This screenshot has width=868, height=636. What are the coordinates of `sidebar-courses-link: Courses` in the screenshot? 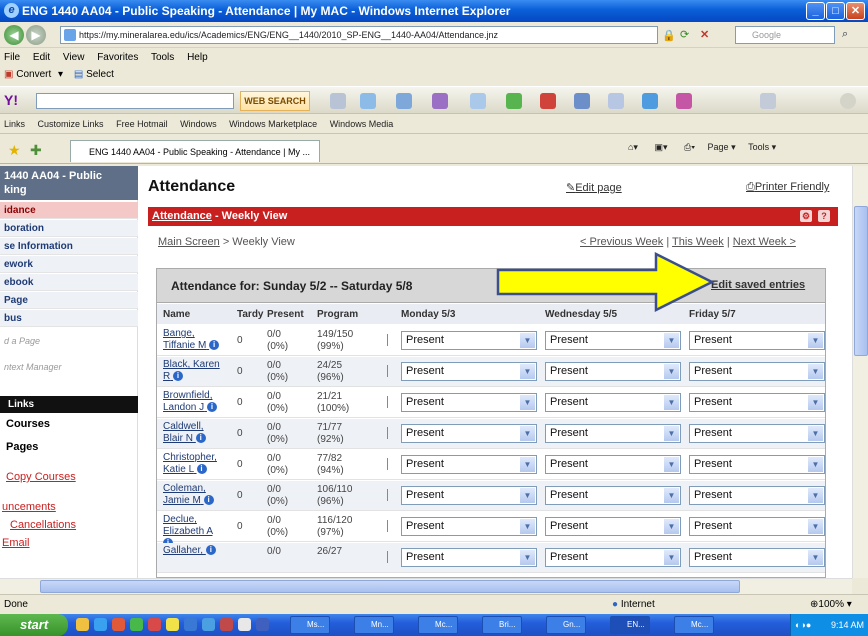 It's located at (28, 424).